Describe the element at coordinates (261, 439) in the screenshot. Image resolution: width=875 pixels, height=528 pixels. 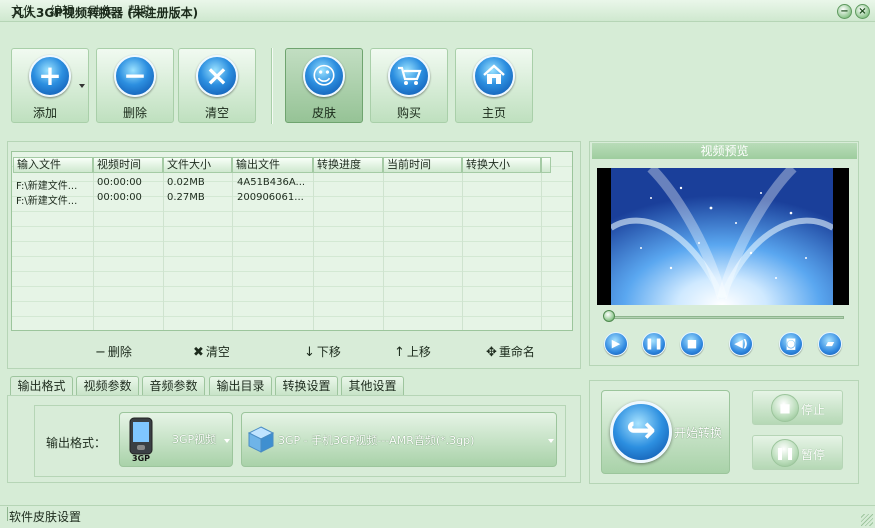
I see `cube-icon` at that location.